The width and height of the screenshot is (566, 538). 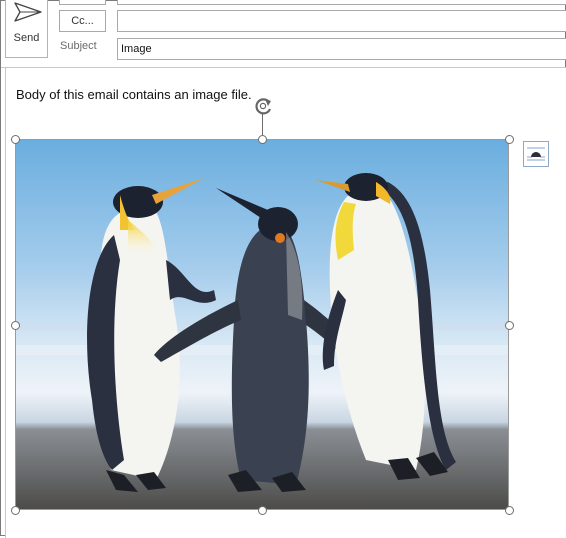 I want to click on compose-header: Send Cc... Subject Image, so click(x=283, y=34).